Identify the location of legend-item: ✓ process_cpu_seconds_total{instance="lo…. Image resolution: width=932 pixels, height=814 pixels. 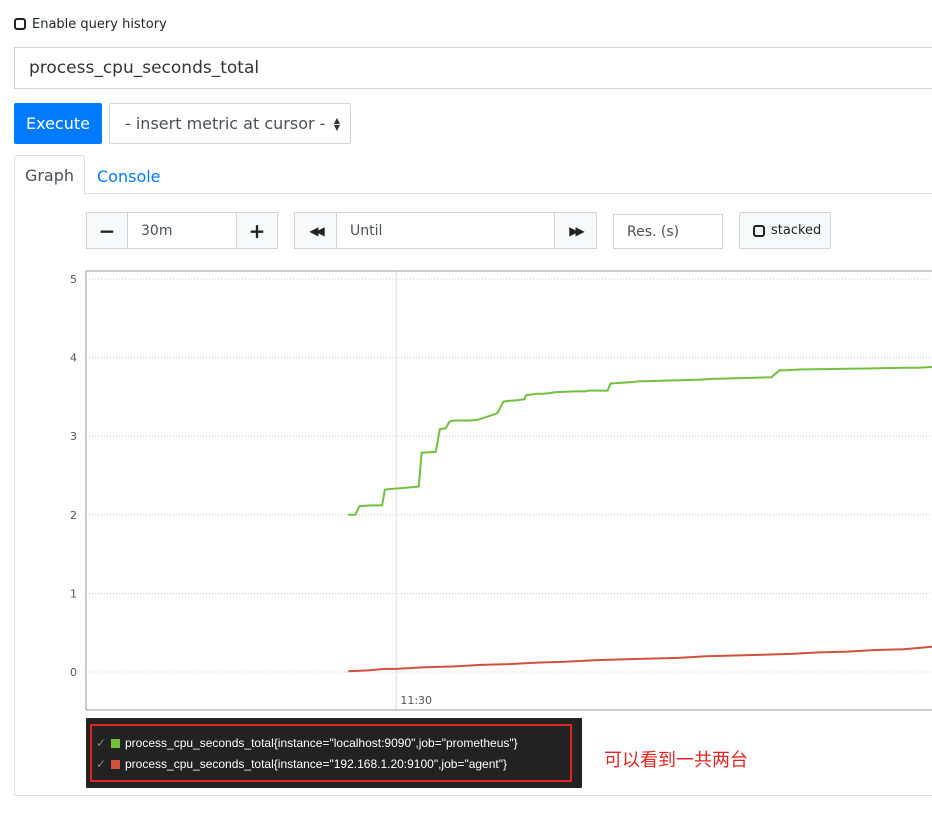
(307, 743).